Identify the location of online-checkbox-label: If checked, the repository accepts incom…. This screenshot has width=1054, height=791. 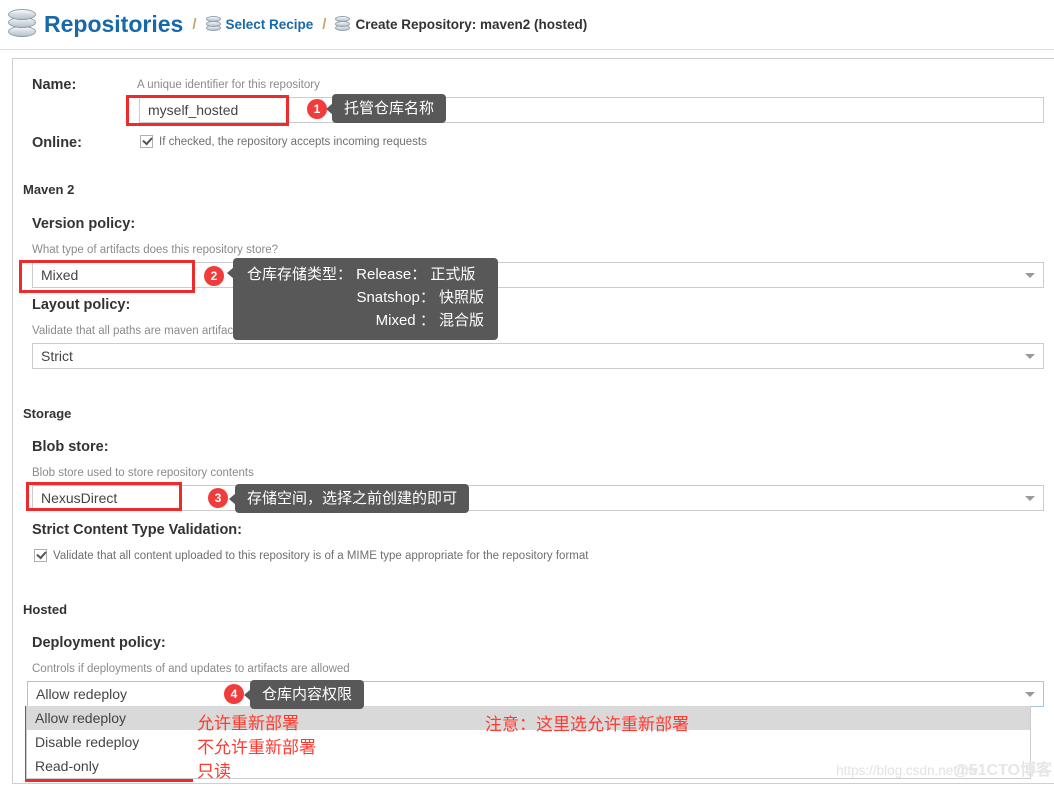
(293, 141).